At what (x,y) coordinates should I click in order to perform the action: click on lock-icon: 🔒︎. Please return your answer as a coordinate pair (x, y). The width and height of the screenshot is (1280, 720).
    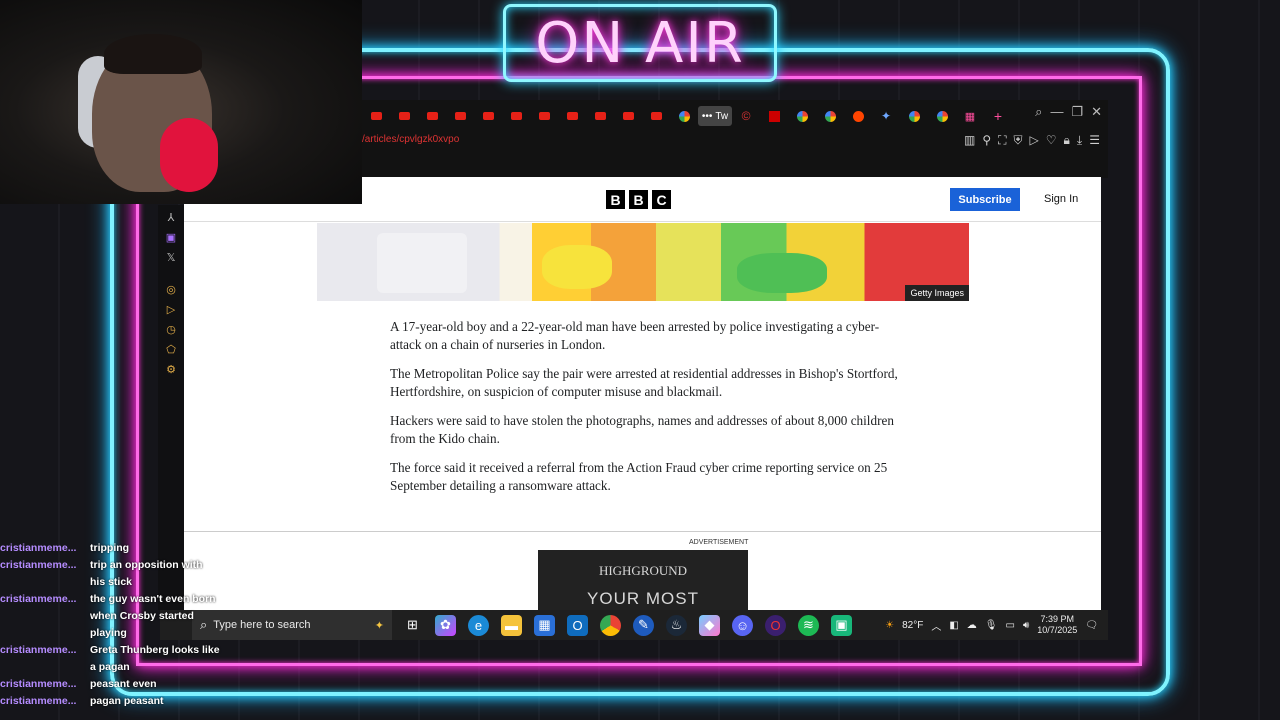
    Looking at the image, I should click on (1067, 140).